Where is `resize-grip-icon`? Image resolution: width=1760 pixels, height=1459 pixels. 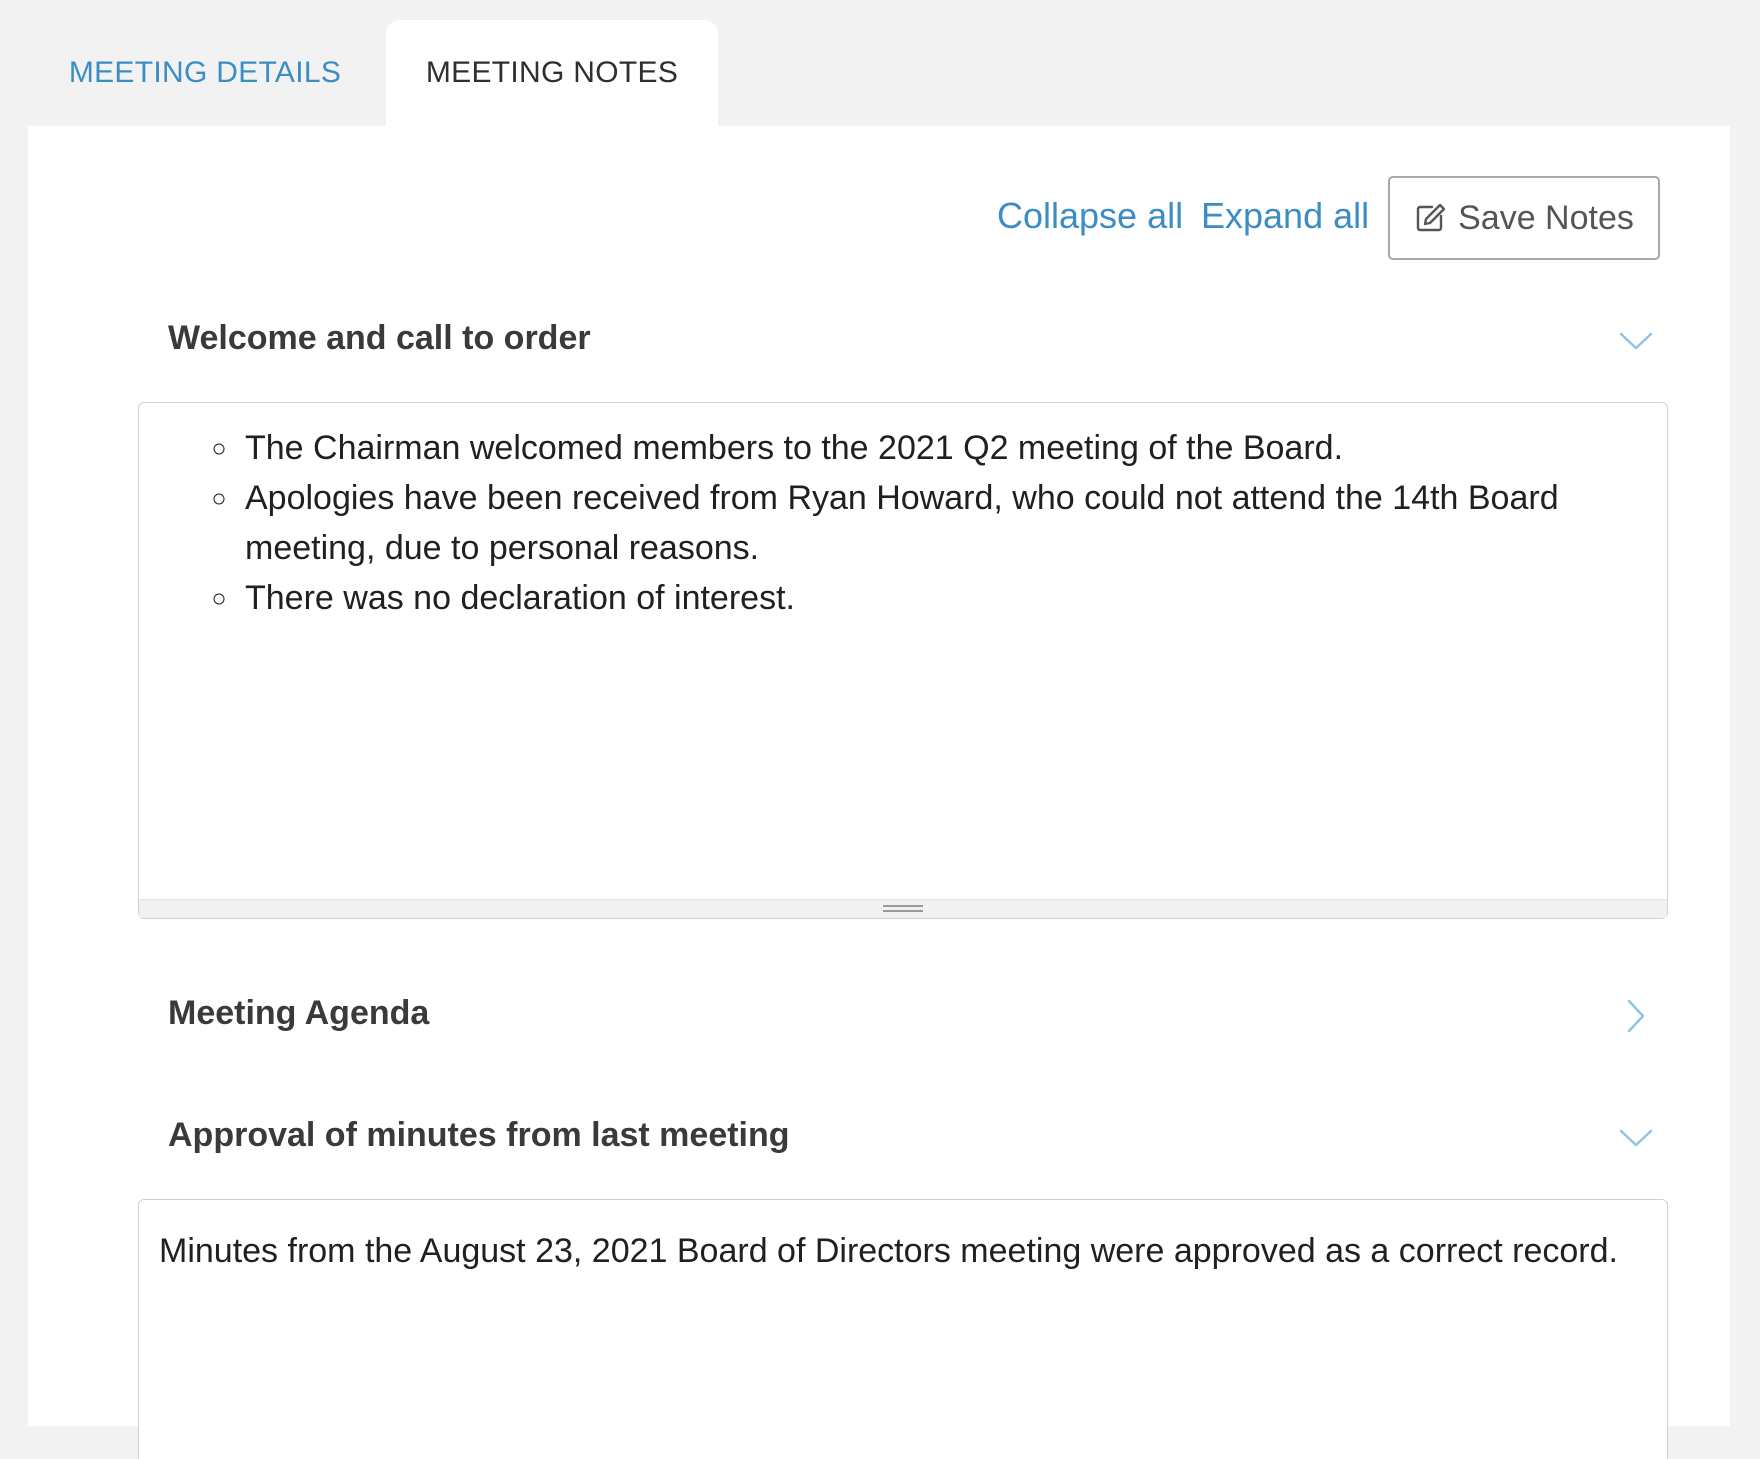 resize-grip-icon is located at coordinates (903, 908).